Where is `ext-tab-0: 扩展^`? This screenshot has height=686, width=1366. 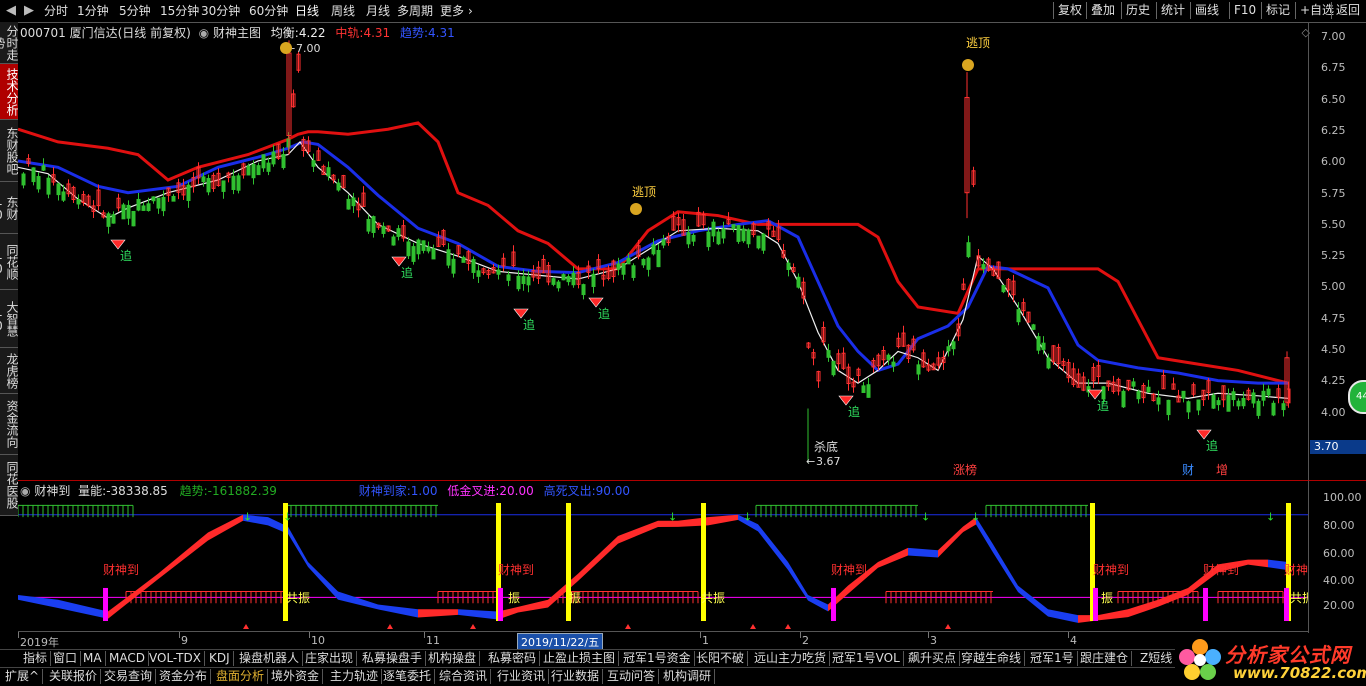
ext-tab-0: 扩展^ is located at coordinates (23, 676).